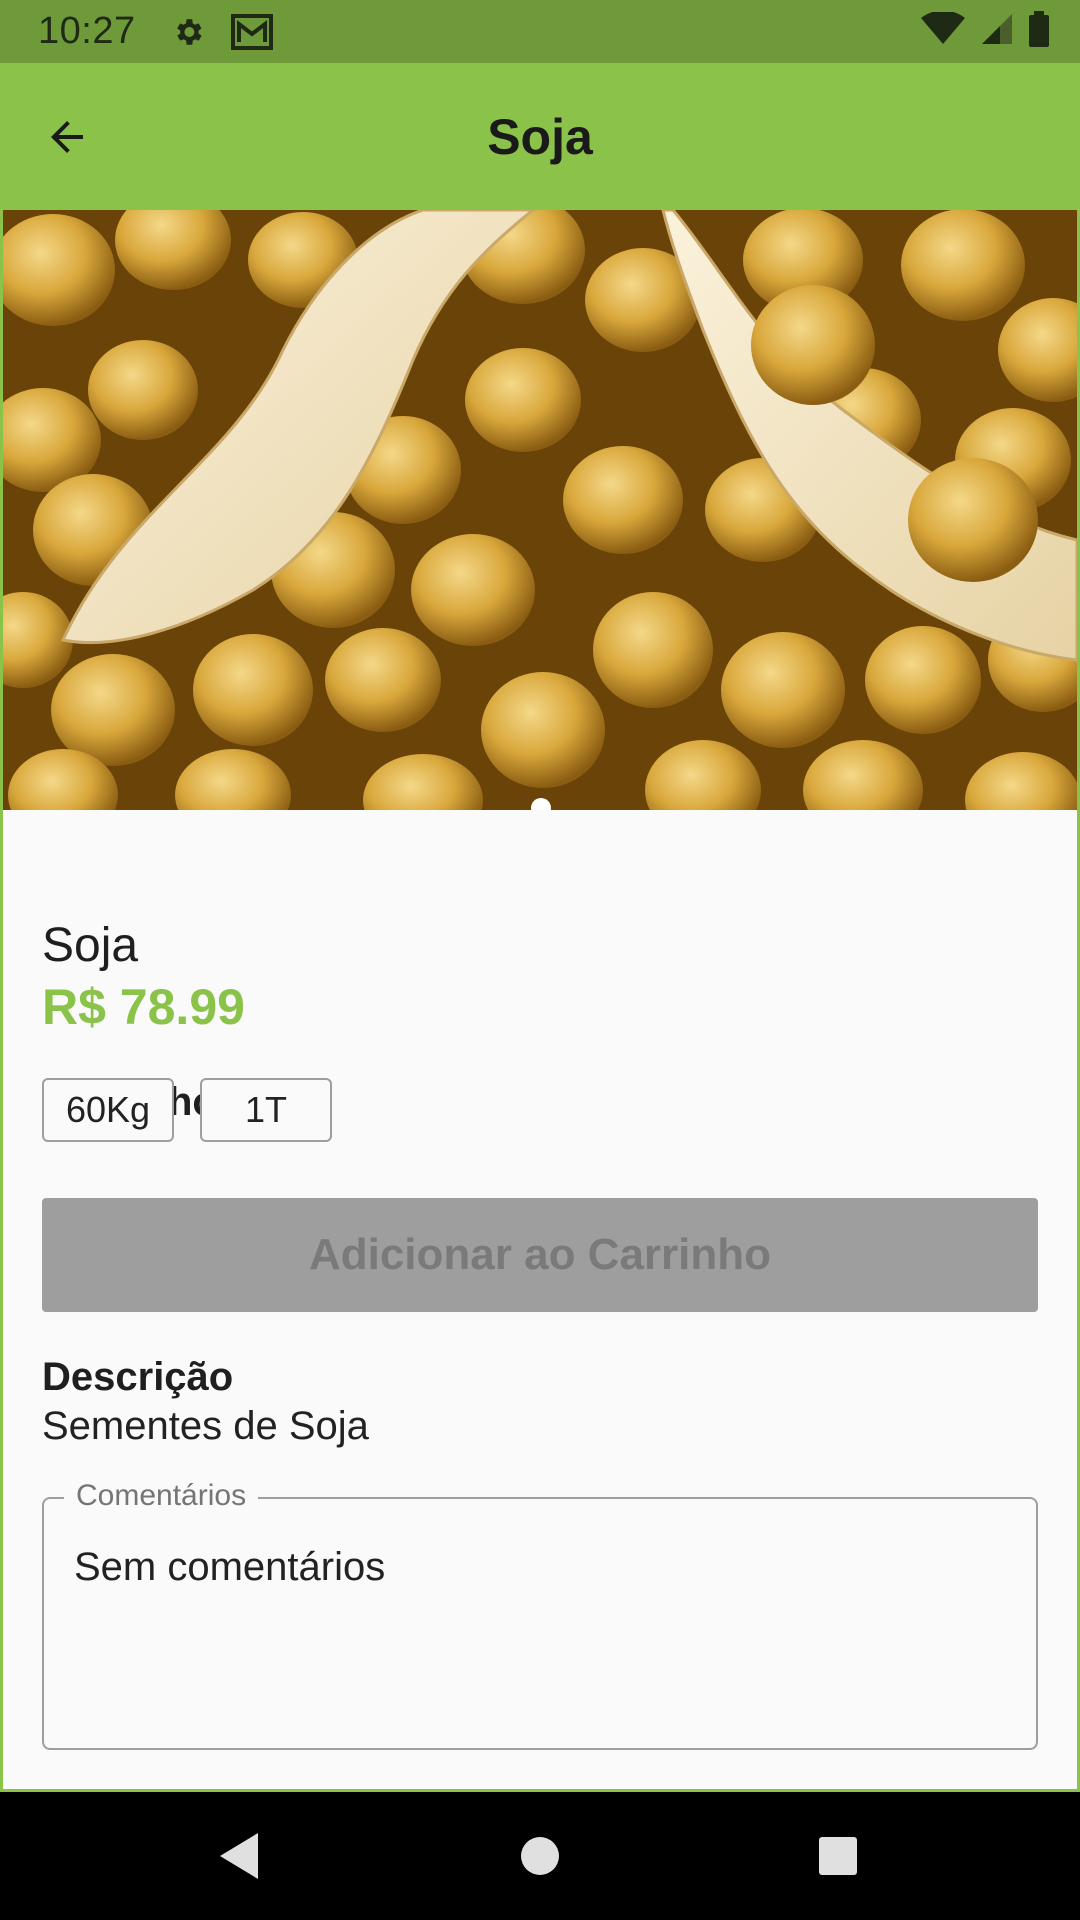 This screenshot has width=1080, height=1920. I want to click on gear-icon, so click(188, 32).